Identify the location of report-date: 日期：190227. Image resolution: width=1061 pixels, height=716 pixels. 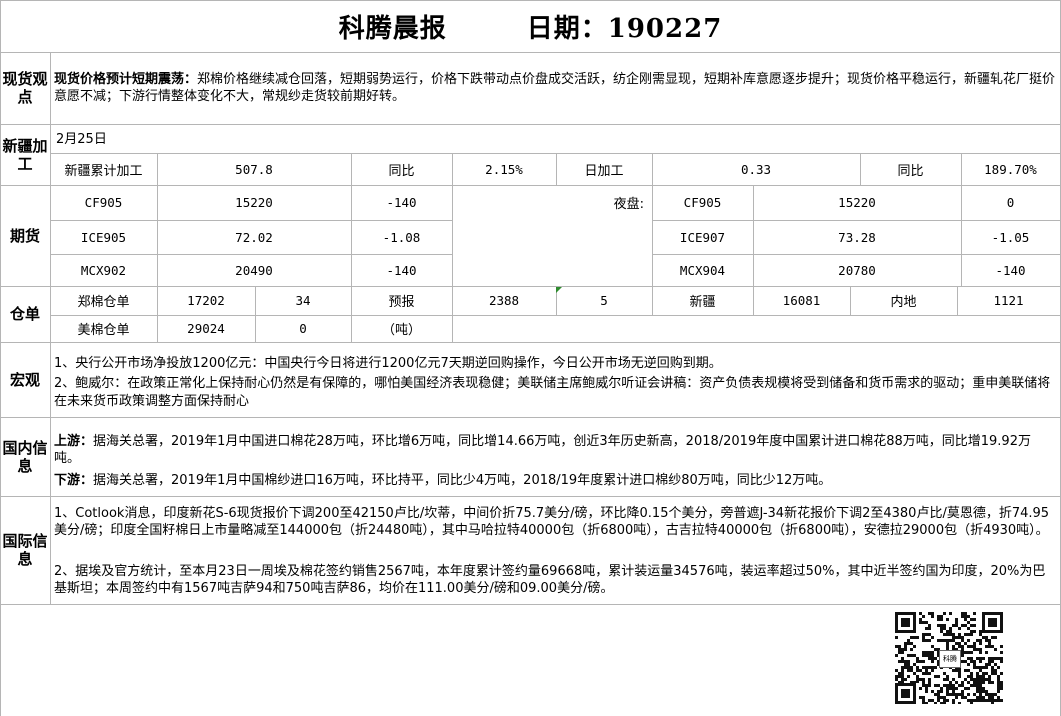
(624, 28).